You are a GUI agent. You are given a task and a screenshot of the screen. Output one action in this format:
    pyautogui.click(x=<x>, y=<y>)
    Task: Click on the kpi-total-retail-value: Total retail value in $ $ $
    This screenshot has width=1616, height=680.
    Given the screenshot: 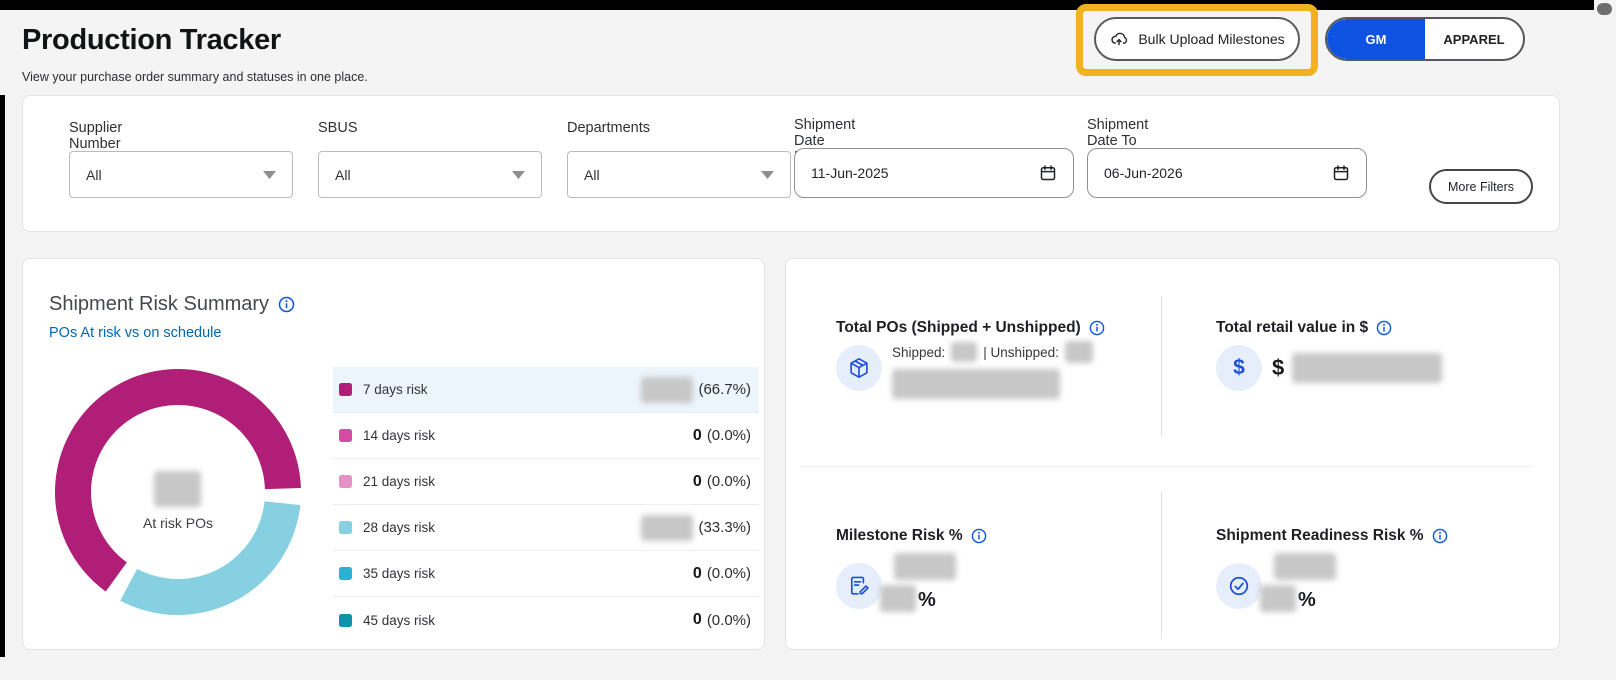 What is the action you would take?
    pyautogui.click(x=1381, y=355)
    